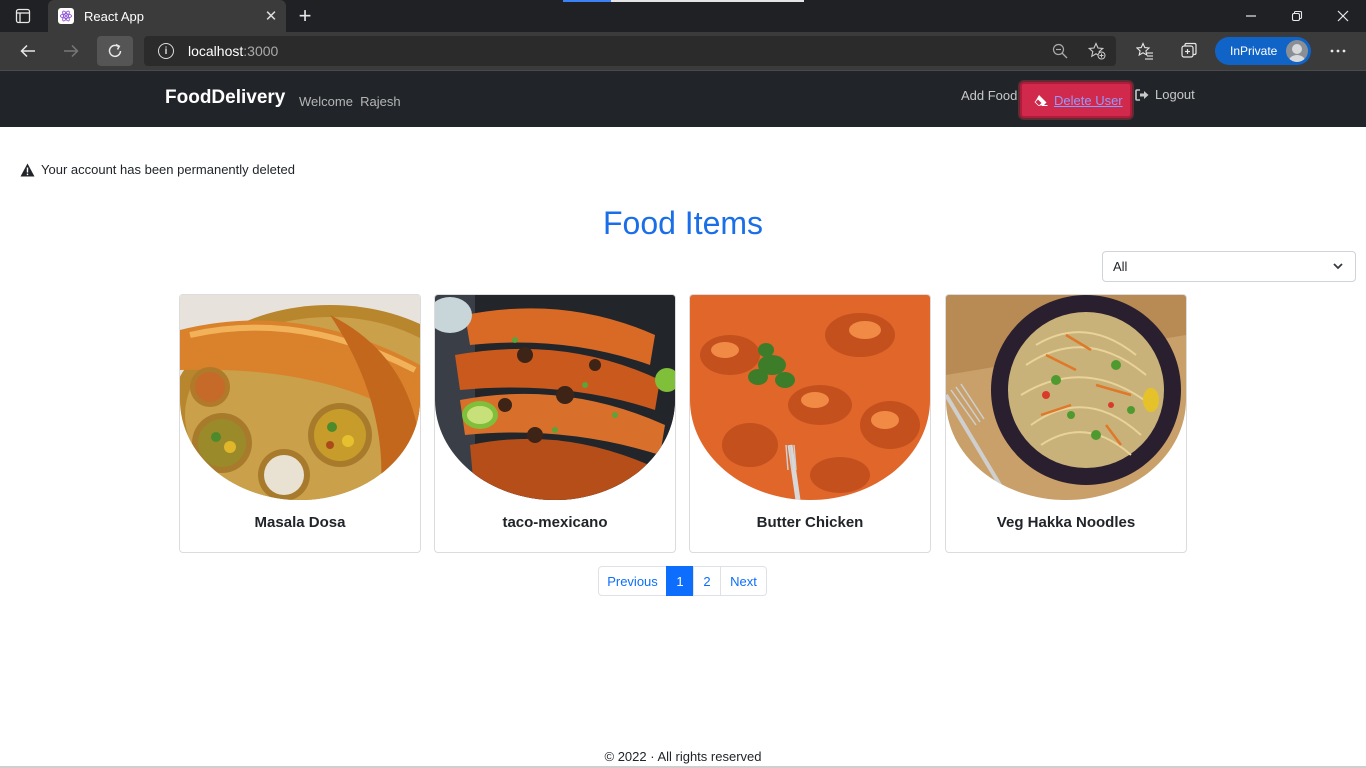  I want to click on url-port: :3000, so click(261, 51).